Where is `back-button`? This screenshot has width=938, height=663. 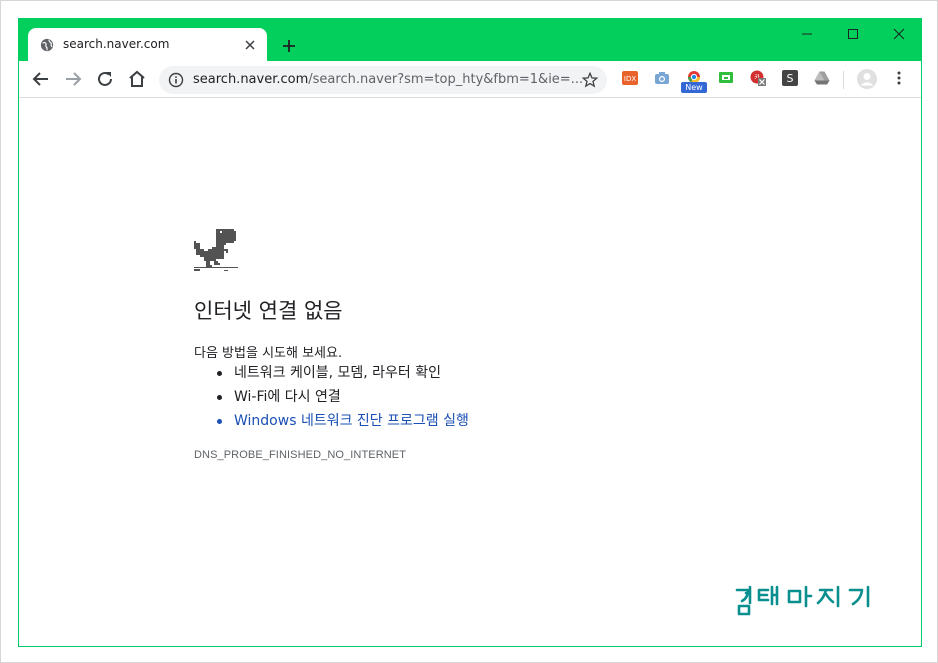
back-button is located at coordinates (41, 79).